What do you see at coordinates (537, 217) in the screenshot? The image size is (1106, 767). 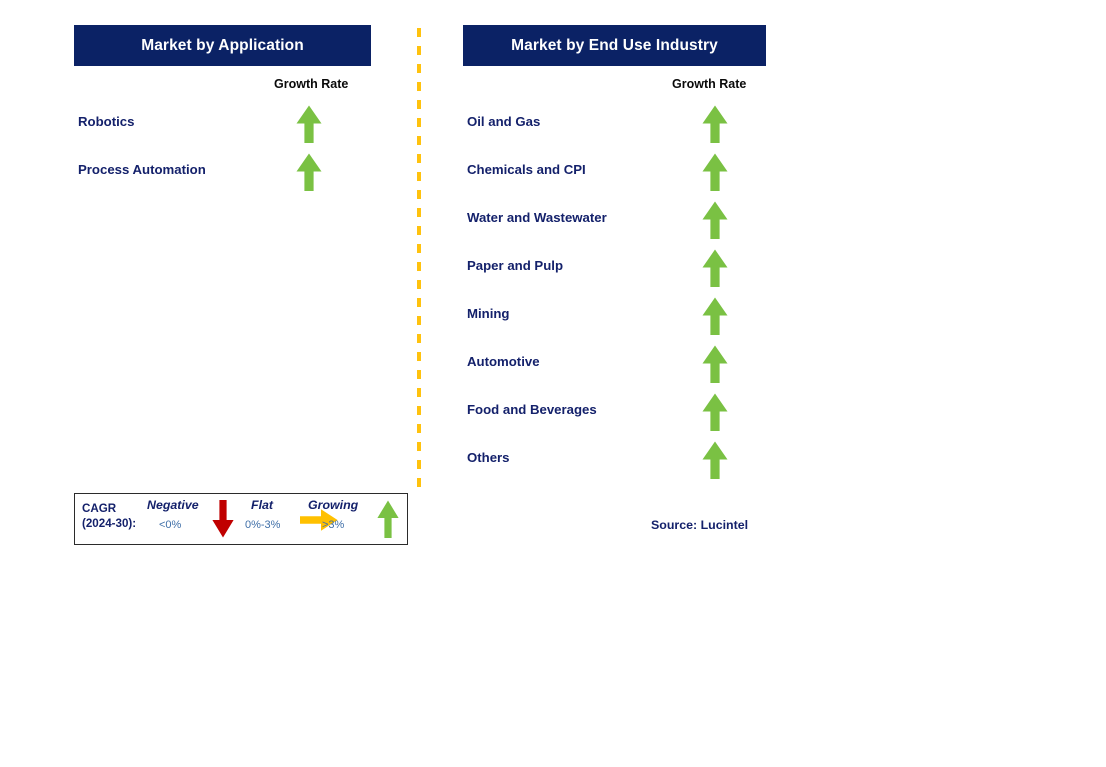 I see `item-label: Water and Wastewater` at bounding box center [537, 217].